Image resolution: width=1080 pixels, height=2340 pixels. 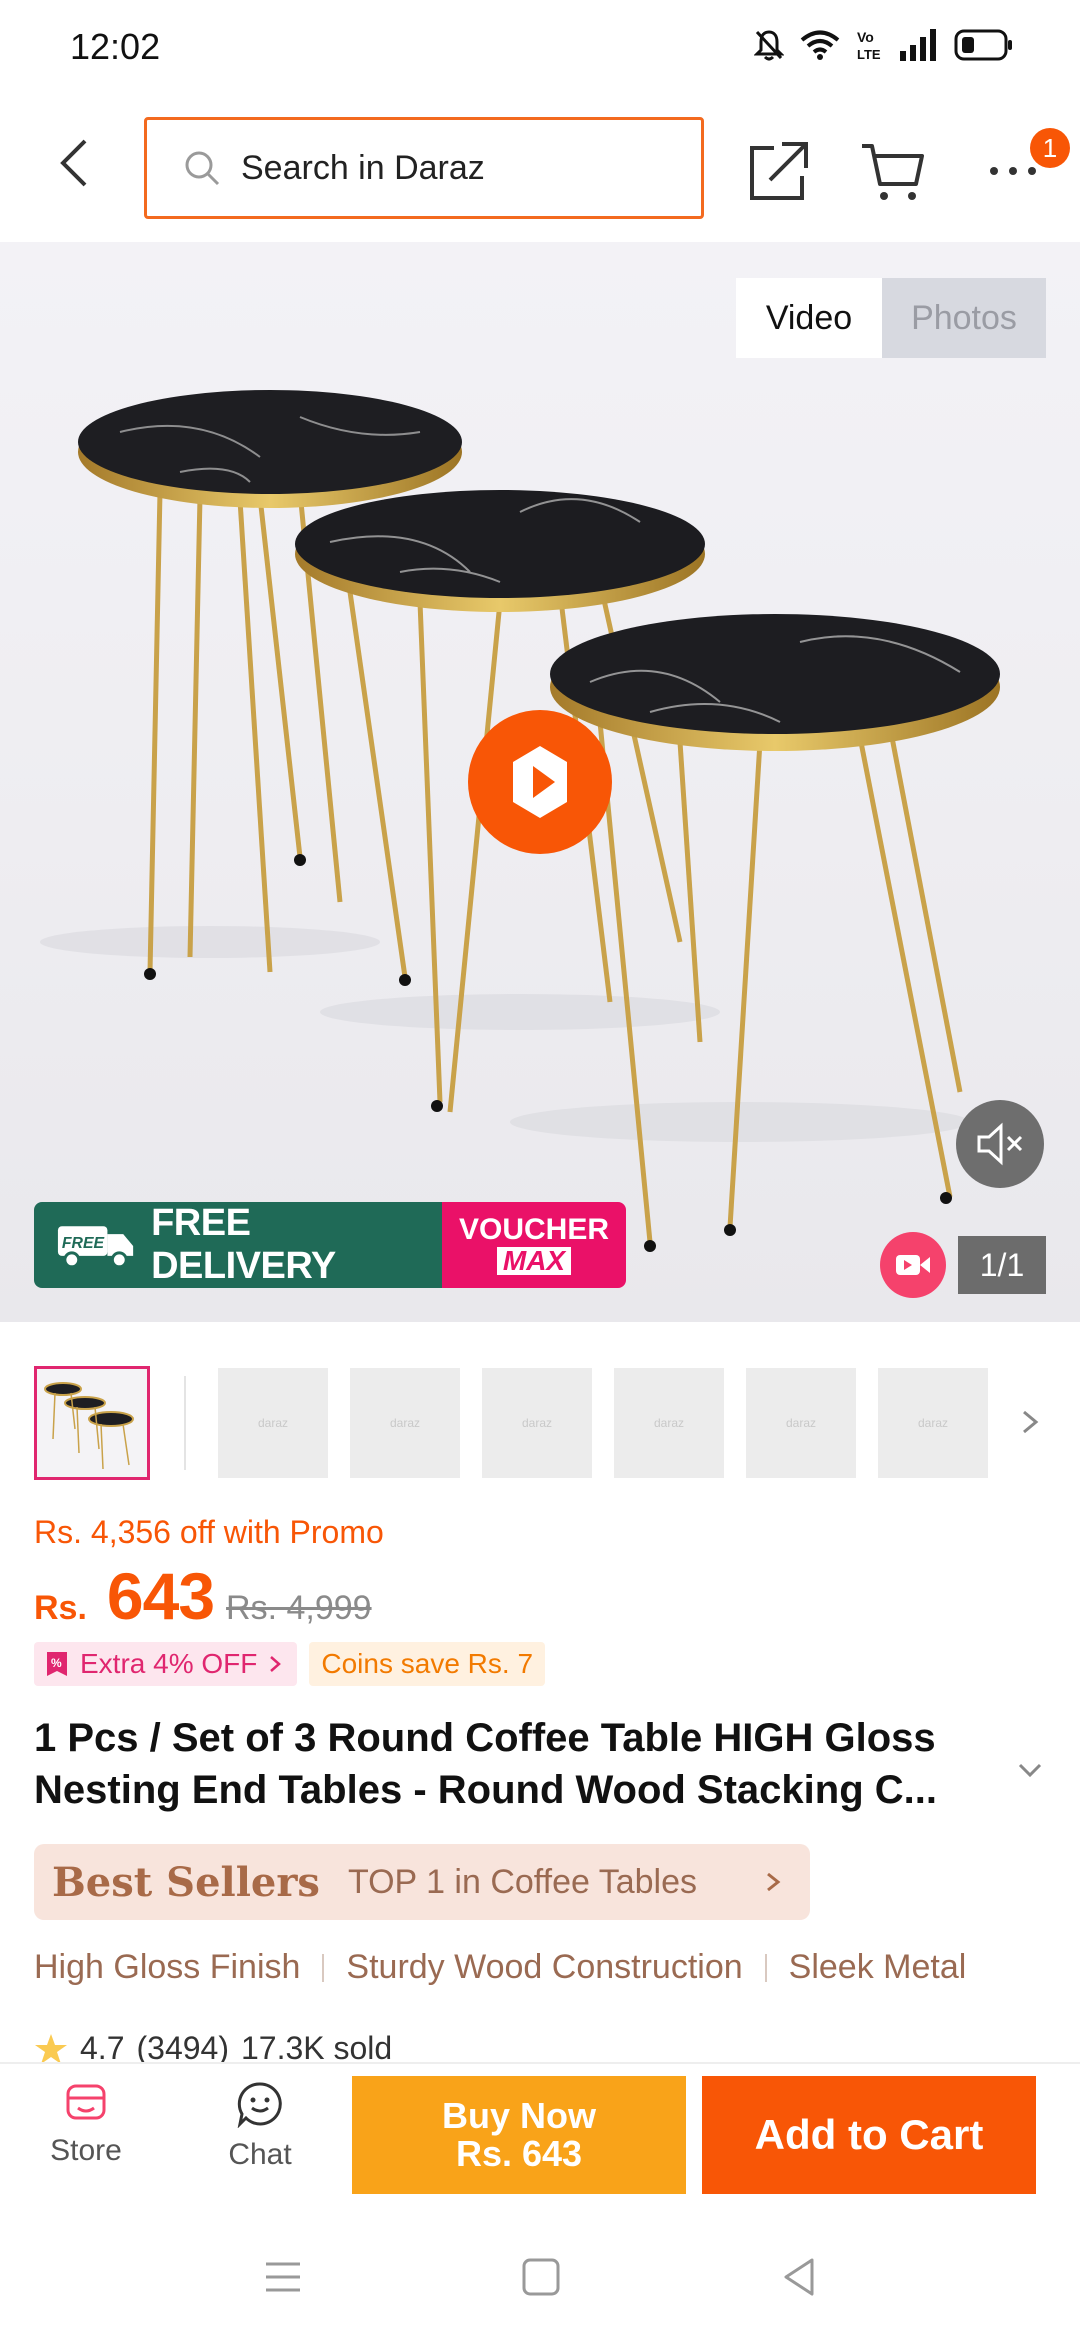 I want to click on video-camera-icon, so click(x=913, y=1265).